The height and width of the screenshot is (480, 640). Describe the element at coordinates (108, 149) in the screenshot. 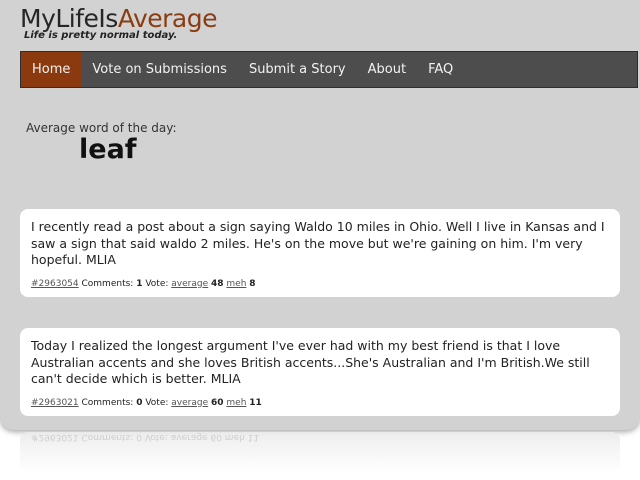

I see `word-of-day: leaf` at that location.